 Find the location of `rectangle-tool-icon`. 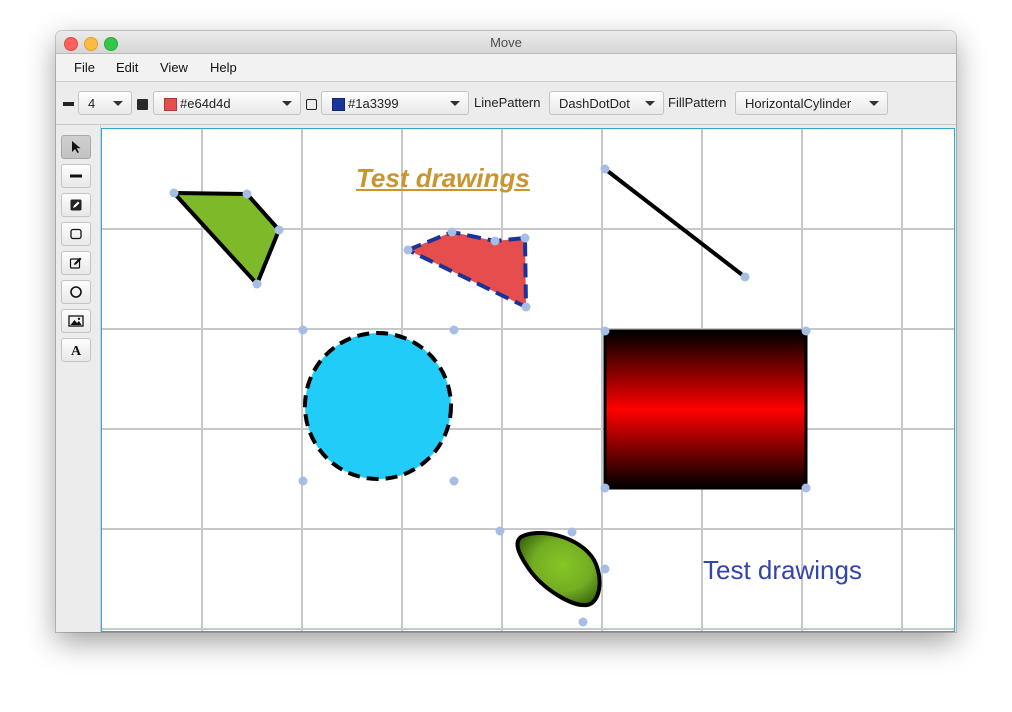

rectangle-tool-icon is located at coordinates (76, 234).